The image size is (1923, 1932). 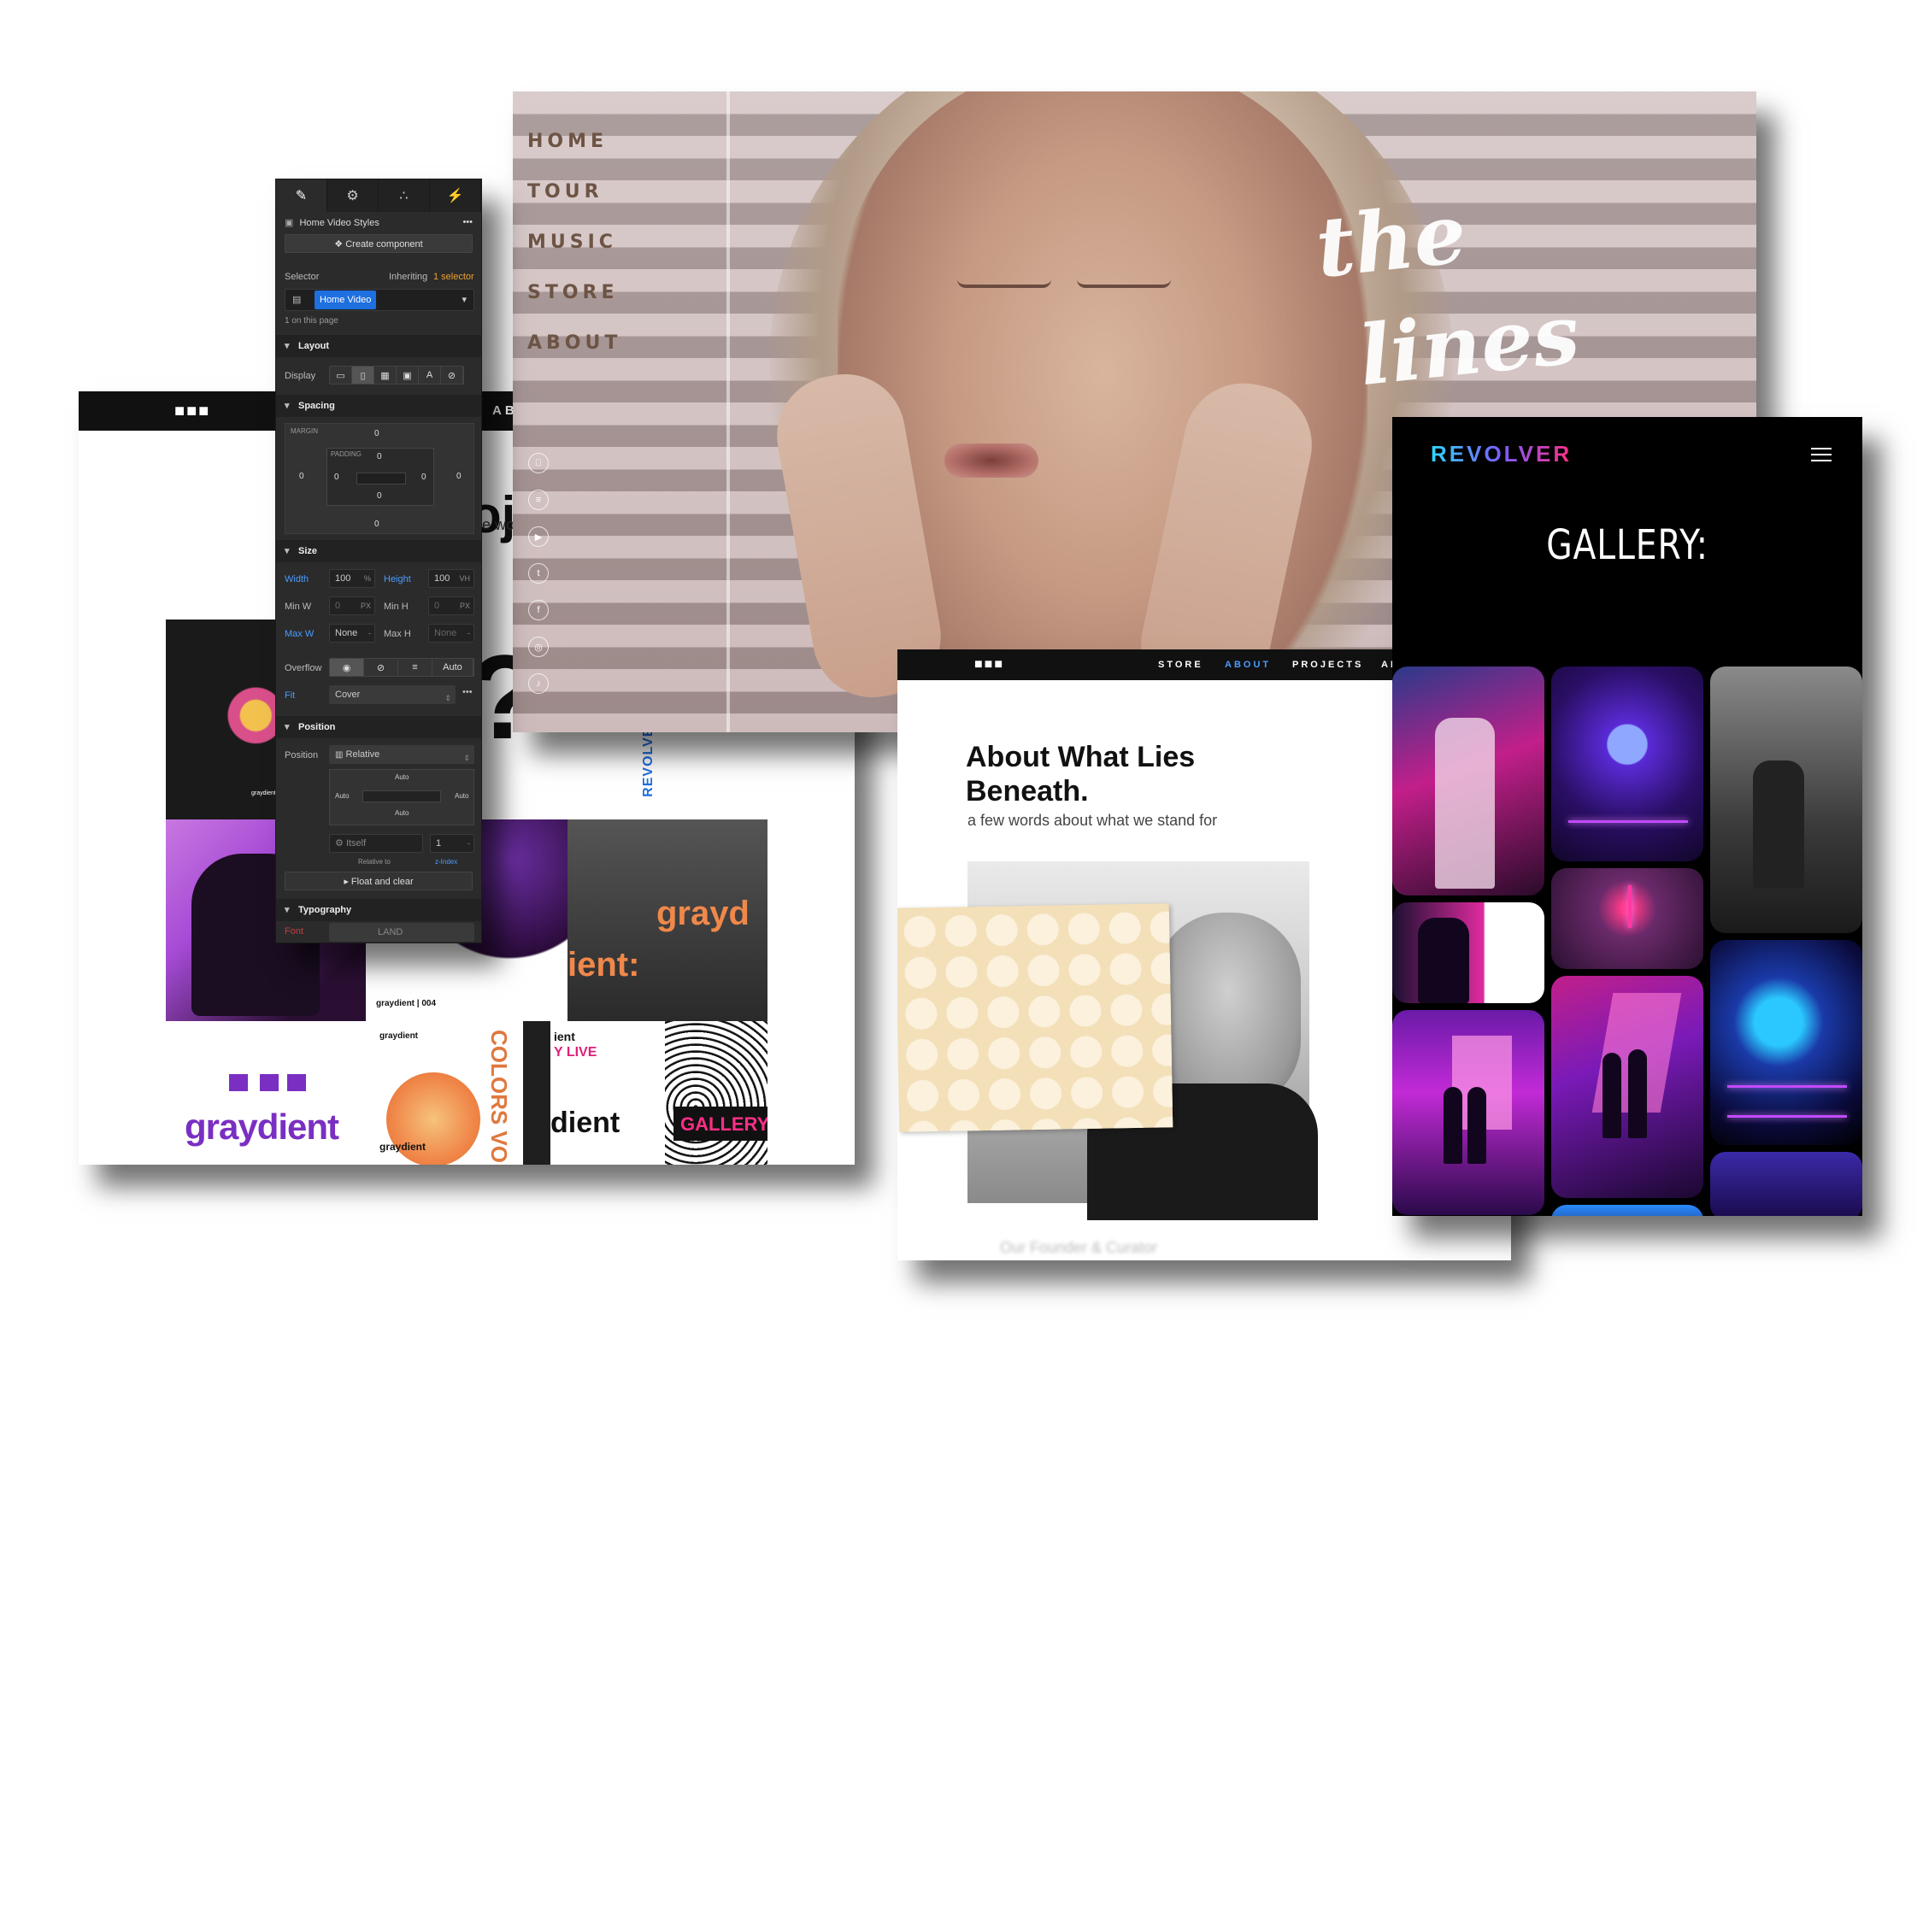 I want to click on youtube-icon: ▶, so click(x=538, y=536).